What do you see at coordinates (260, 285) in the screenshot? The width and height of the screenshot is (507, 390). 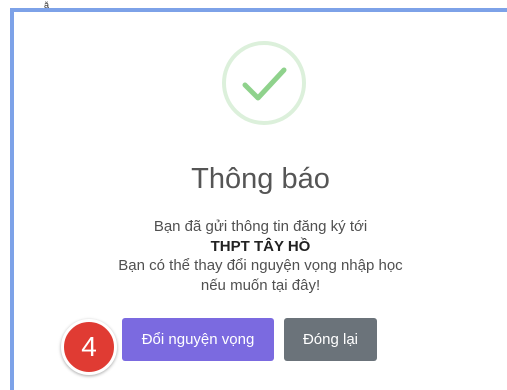 I see `message-line-here: nếu muốn tại đây!` at bounding box center [260, 285].